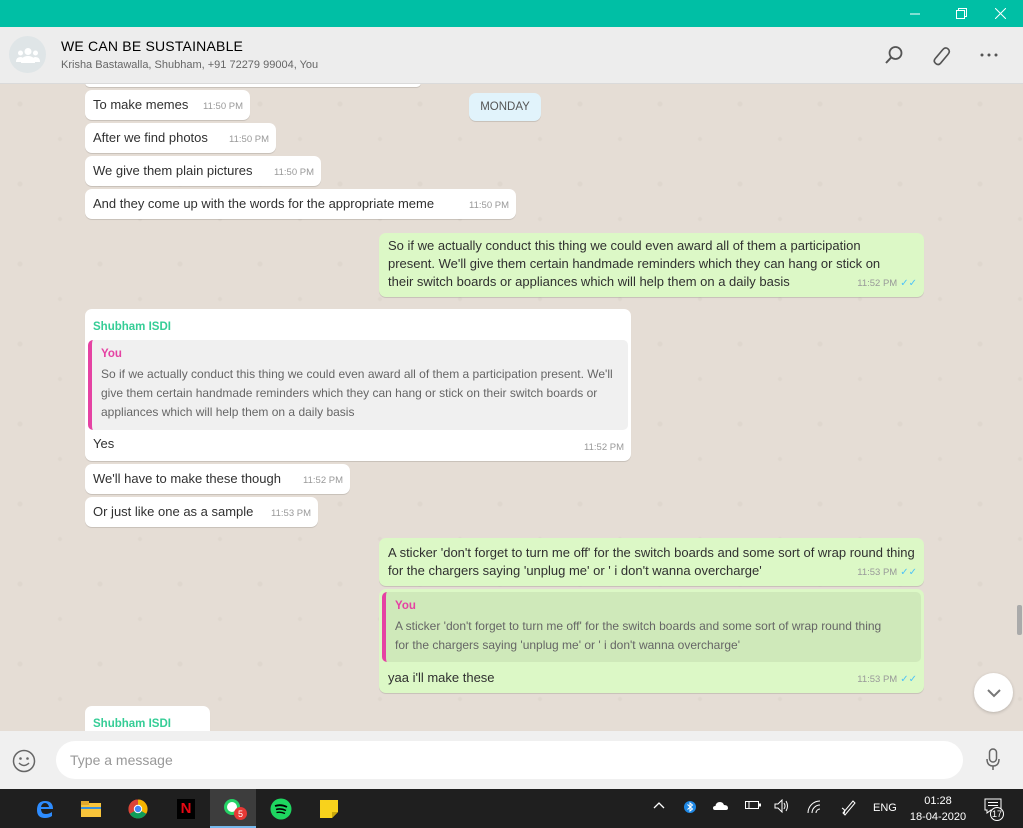  Describe the element at coordinates (511, 808) in the screenshot. I see `windows-taskbar: N 5 ENG 01:28 18-04-2020 17` at that location.